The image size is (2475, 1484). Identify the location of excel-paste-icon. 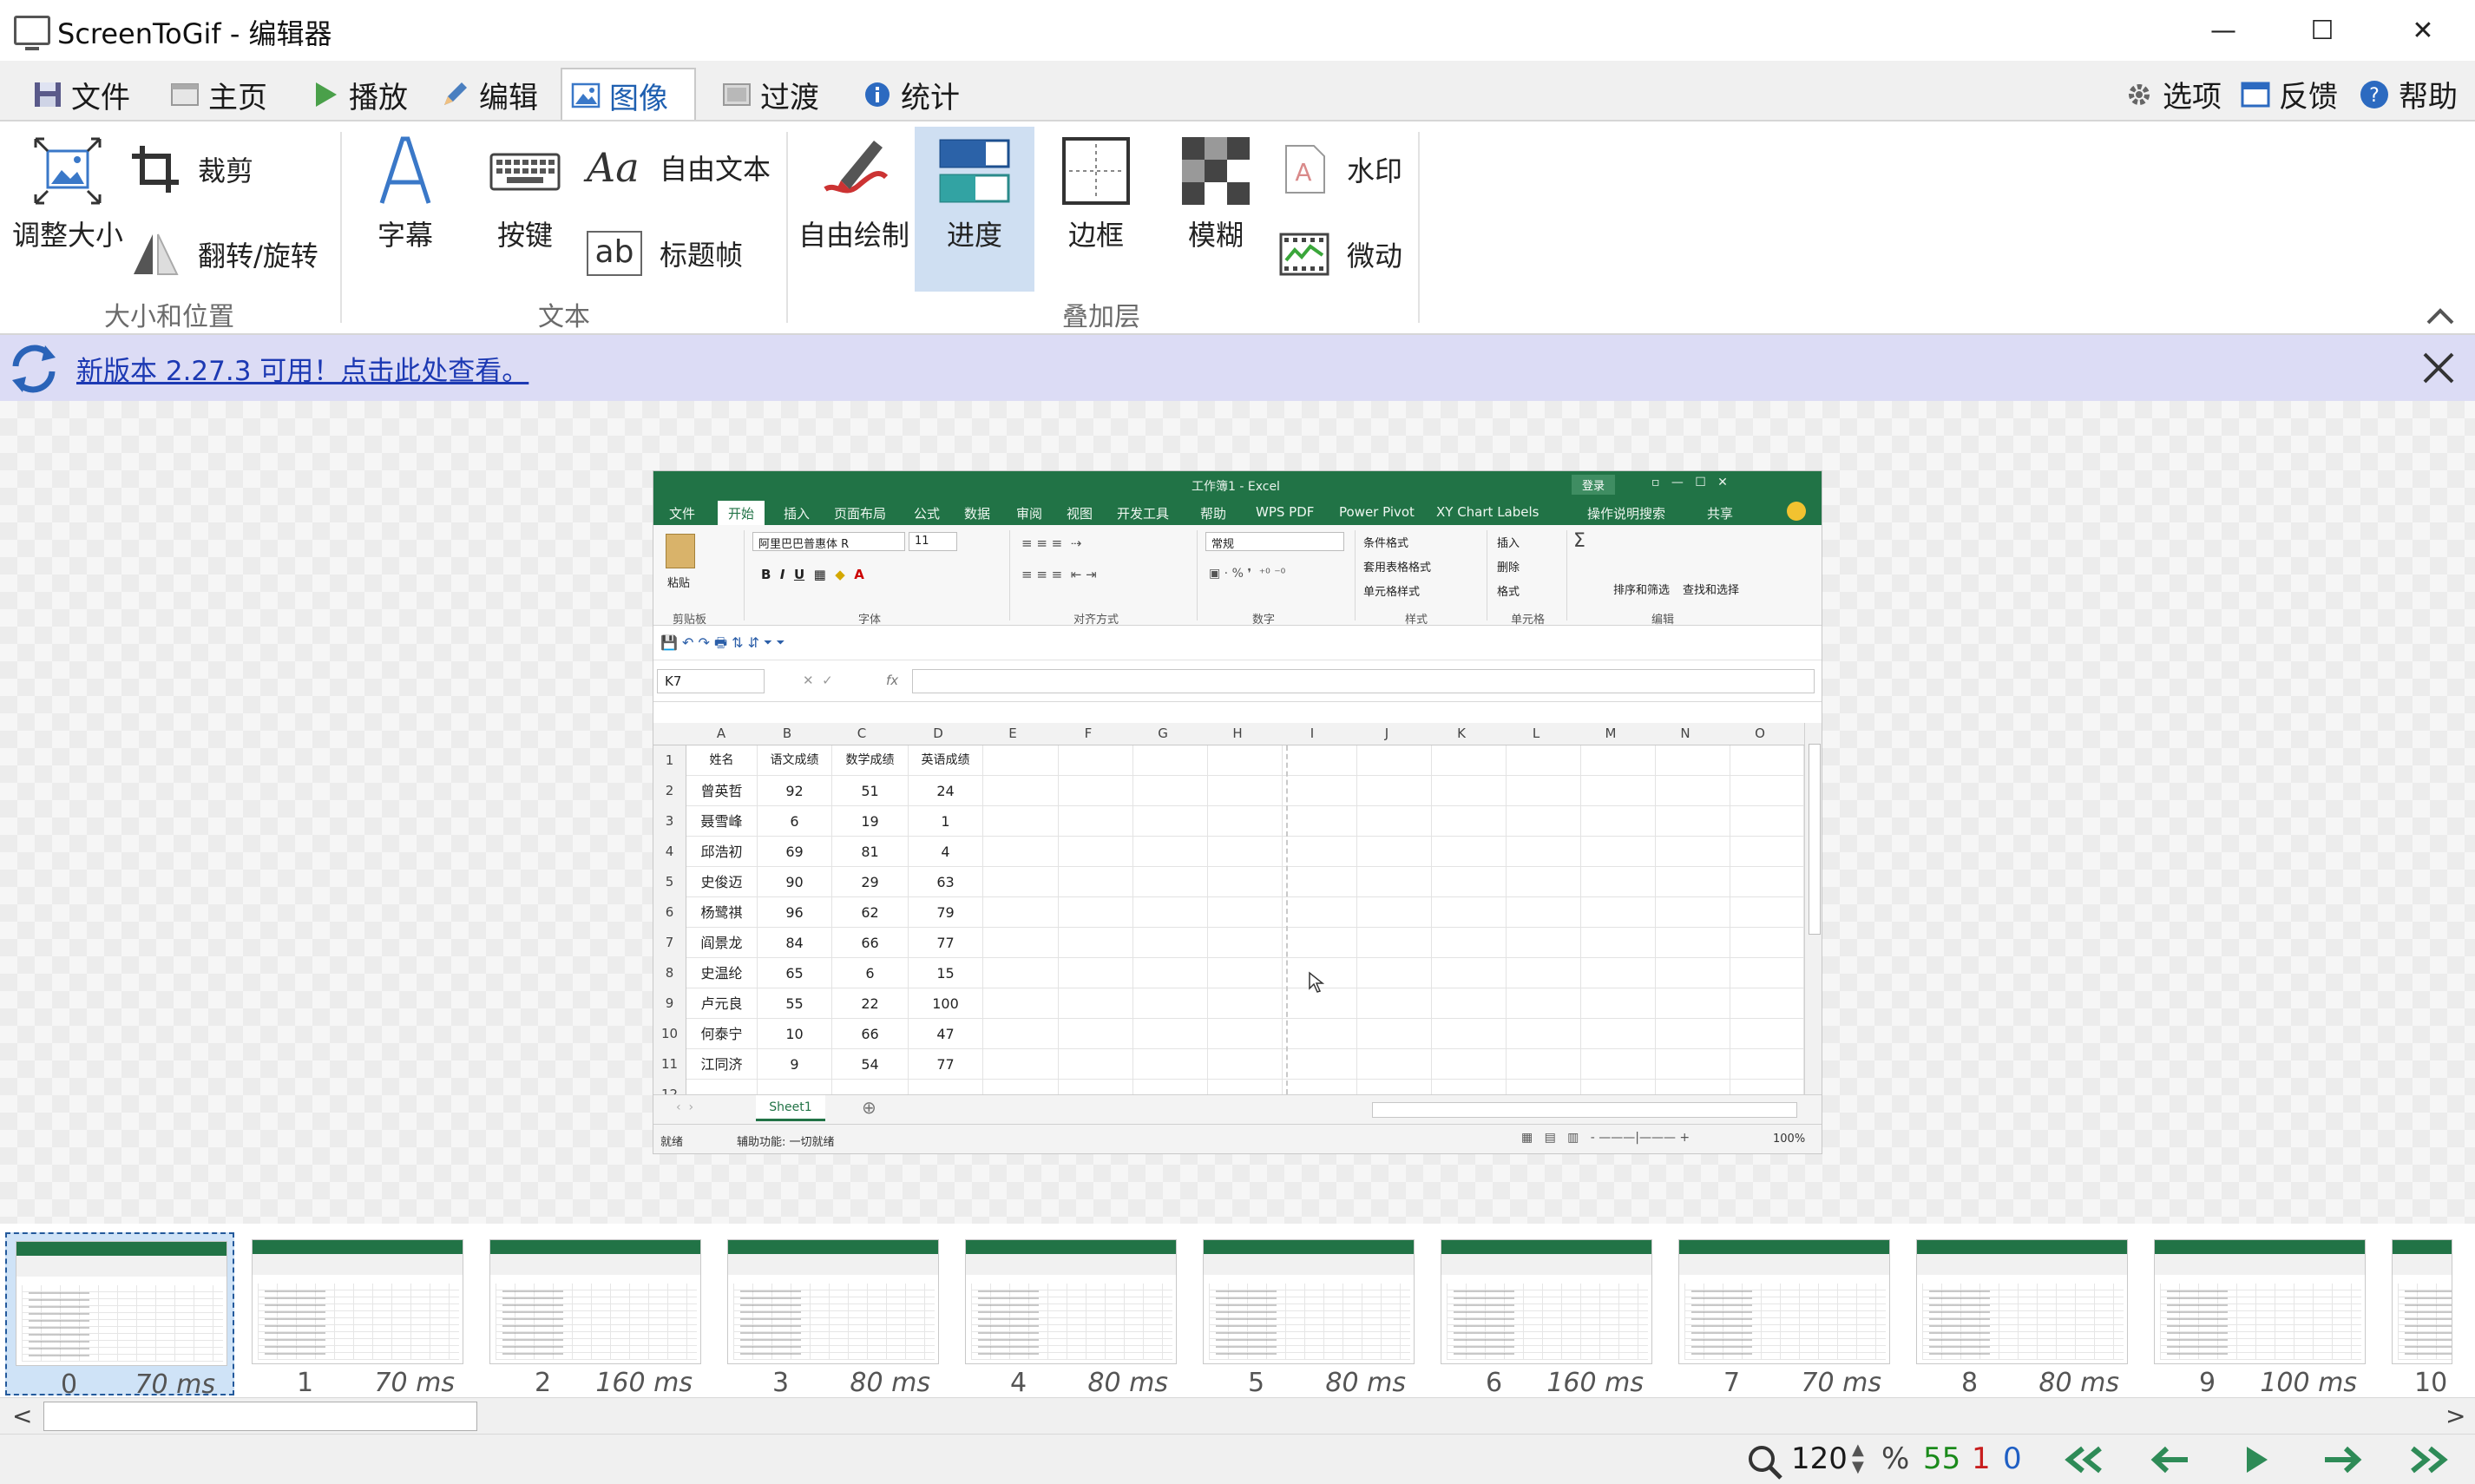
(680, 551).